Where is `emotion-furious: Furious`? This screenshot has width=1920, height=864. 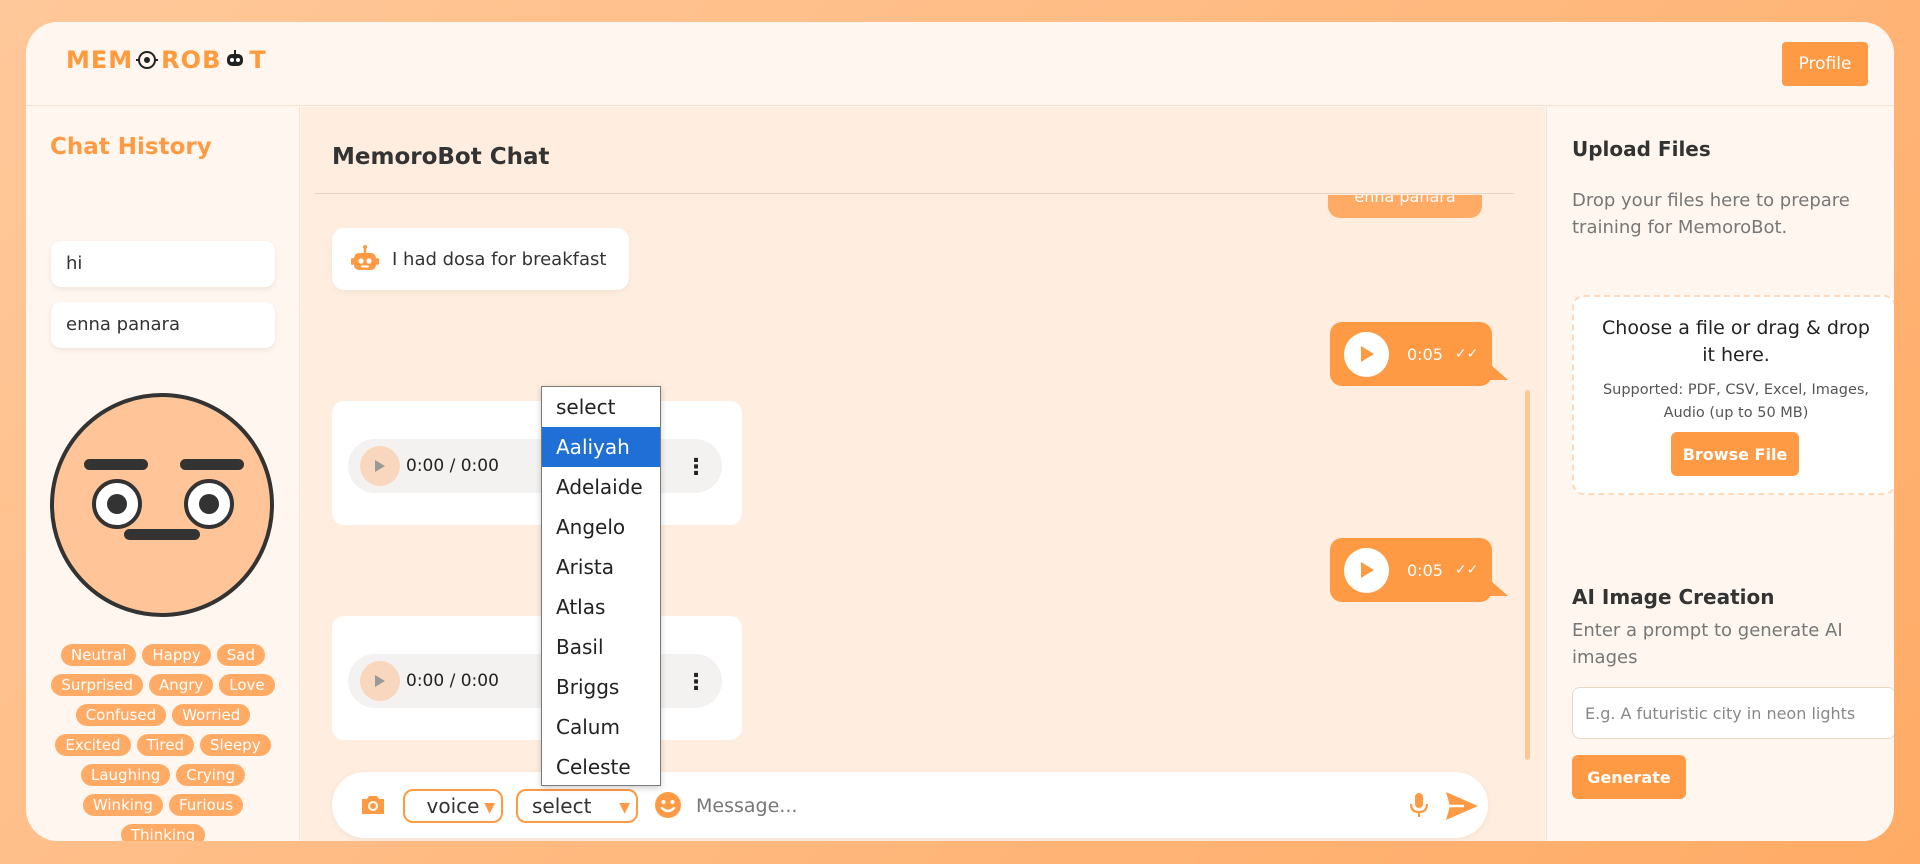
emotion-furious: Furious is located at coordinates (206, 805).